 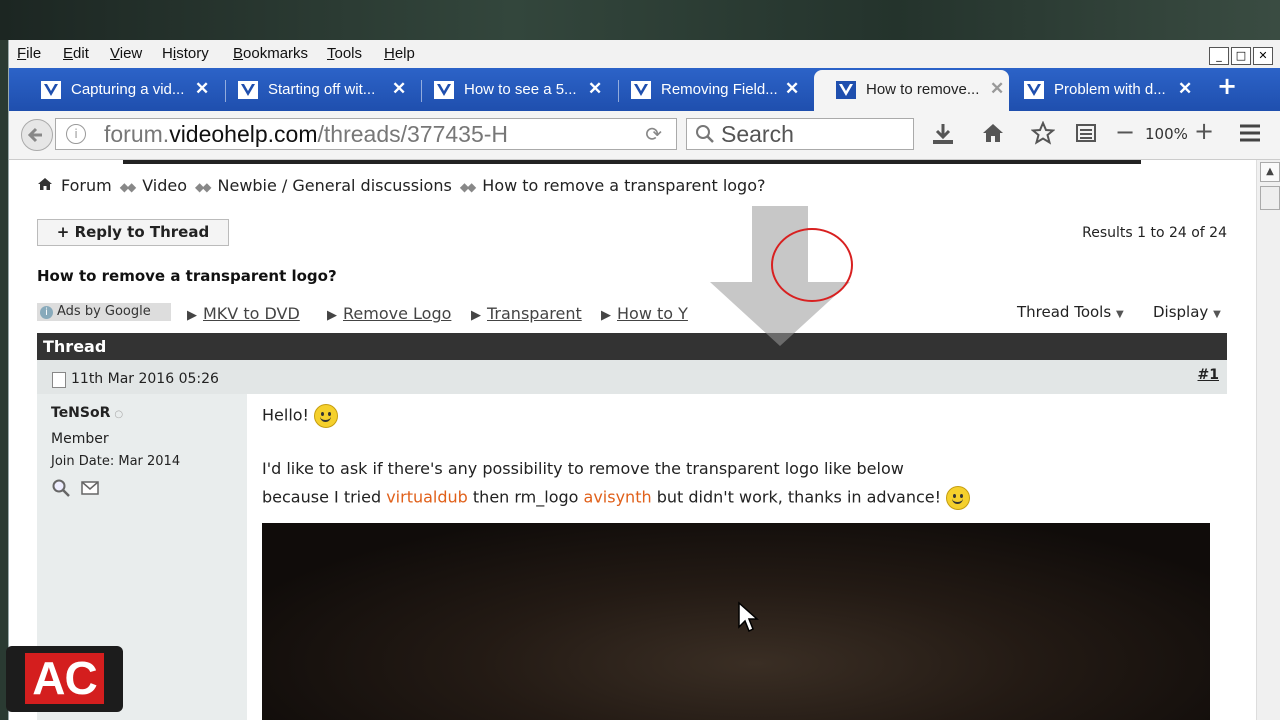 I want to click on hamburger-menu-icon, so click(x=1250, y=133).